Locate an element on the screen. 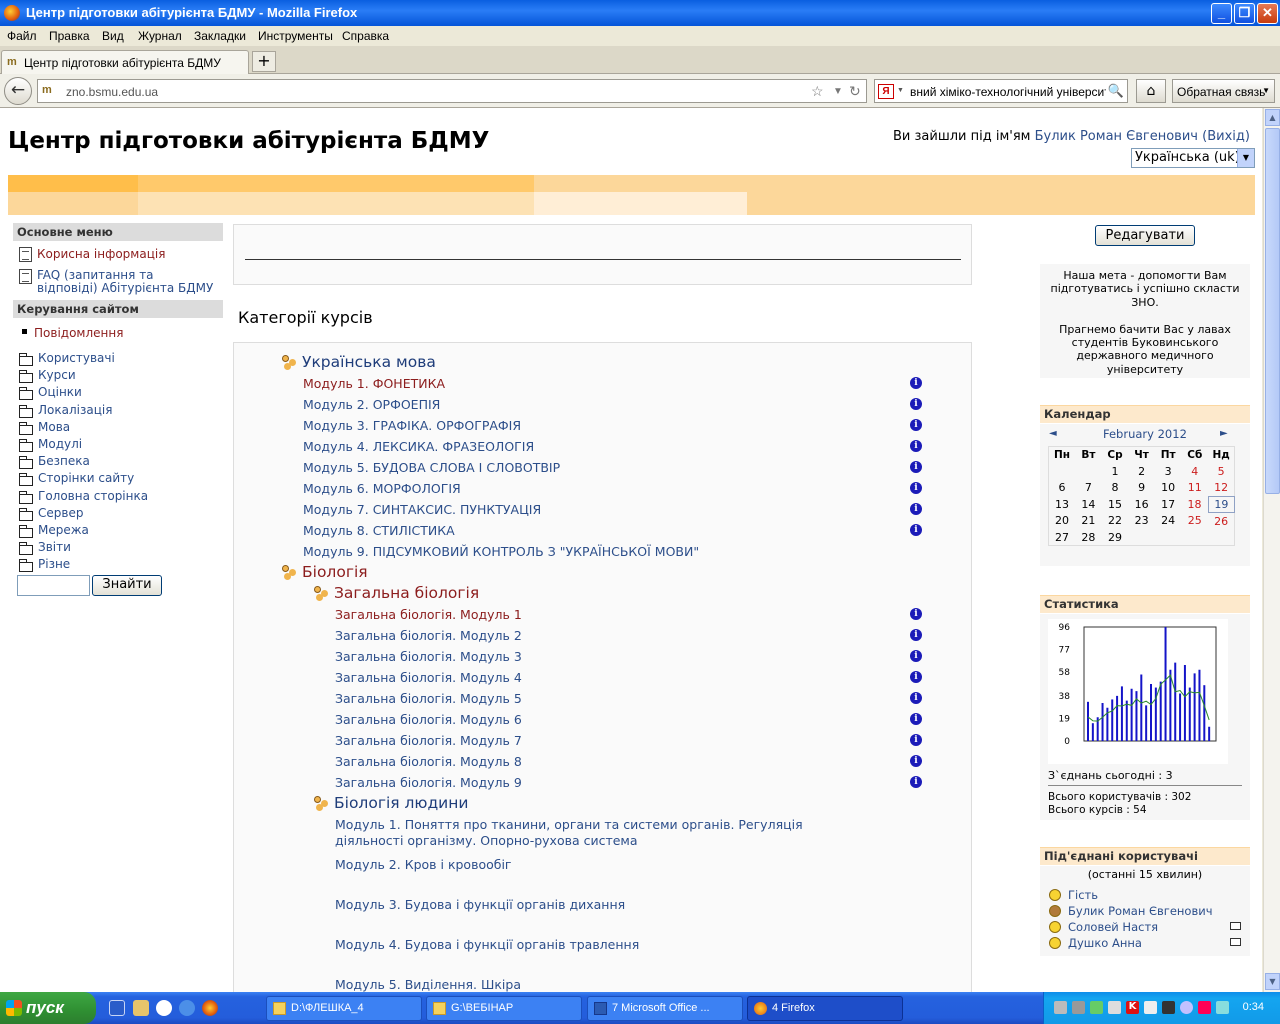  menu-help: Справка is located at coordinates (365, 36).